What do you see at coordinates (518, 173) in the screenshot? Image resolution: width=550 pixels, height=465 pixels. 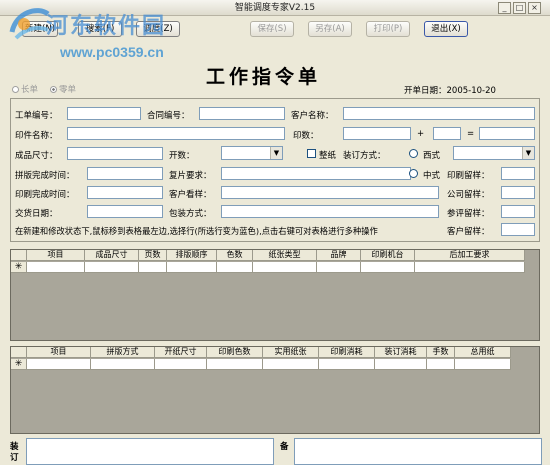 I see `print-retain-input` at bounding box center [518, 173].